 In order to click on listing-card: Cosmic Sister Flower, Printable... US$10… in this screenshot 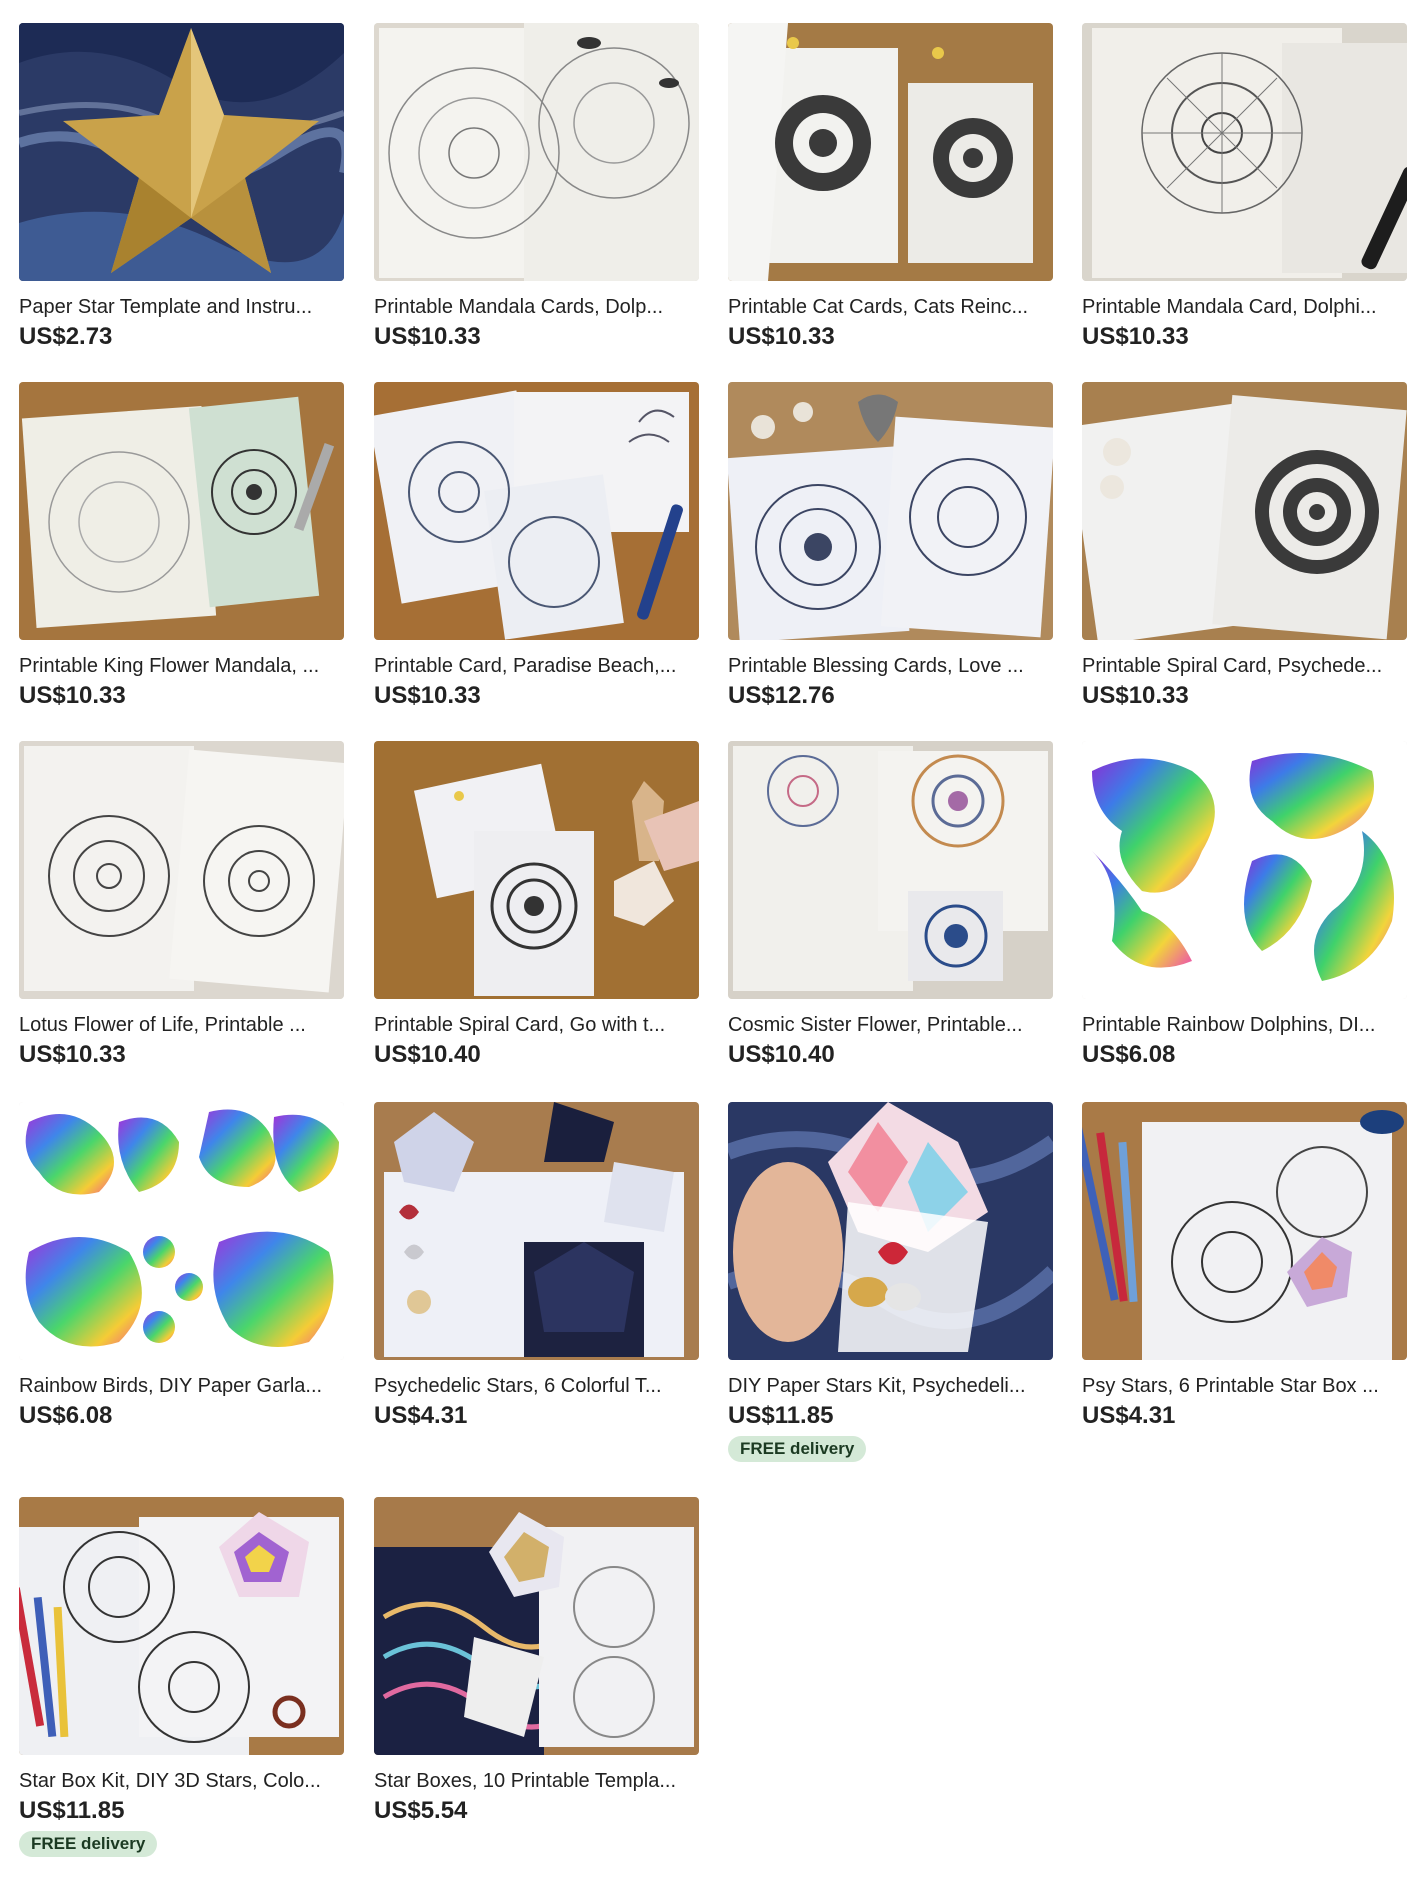, I will do `click(890, 905)`.